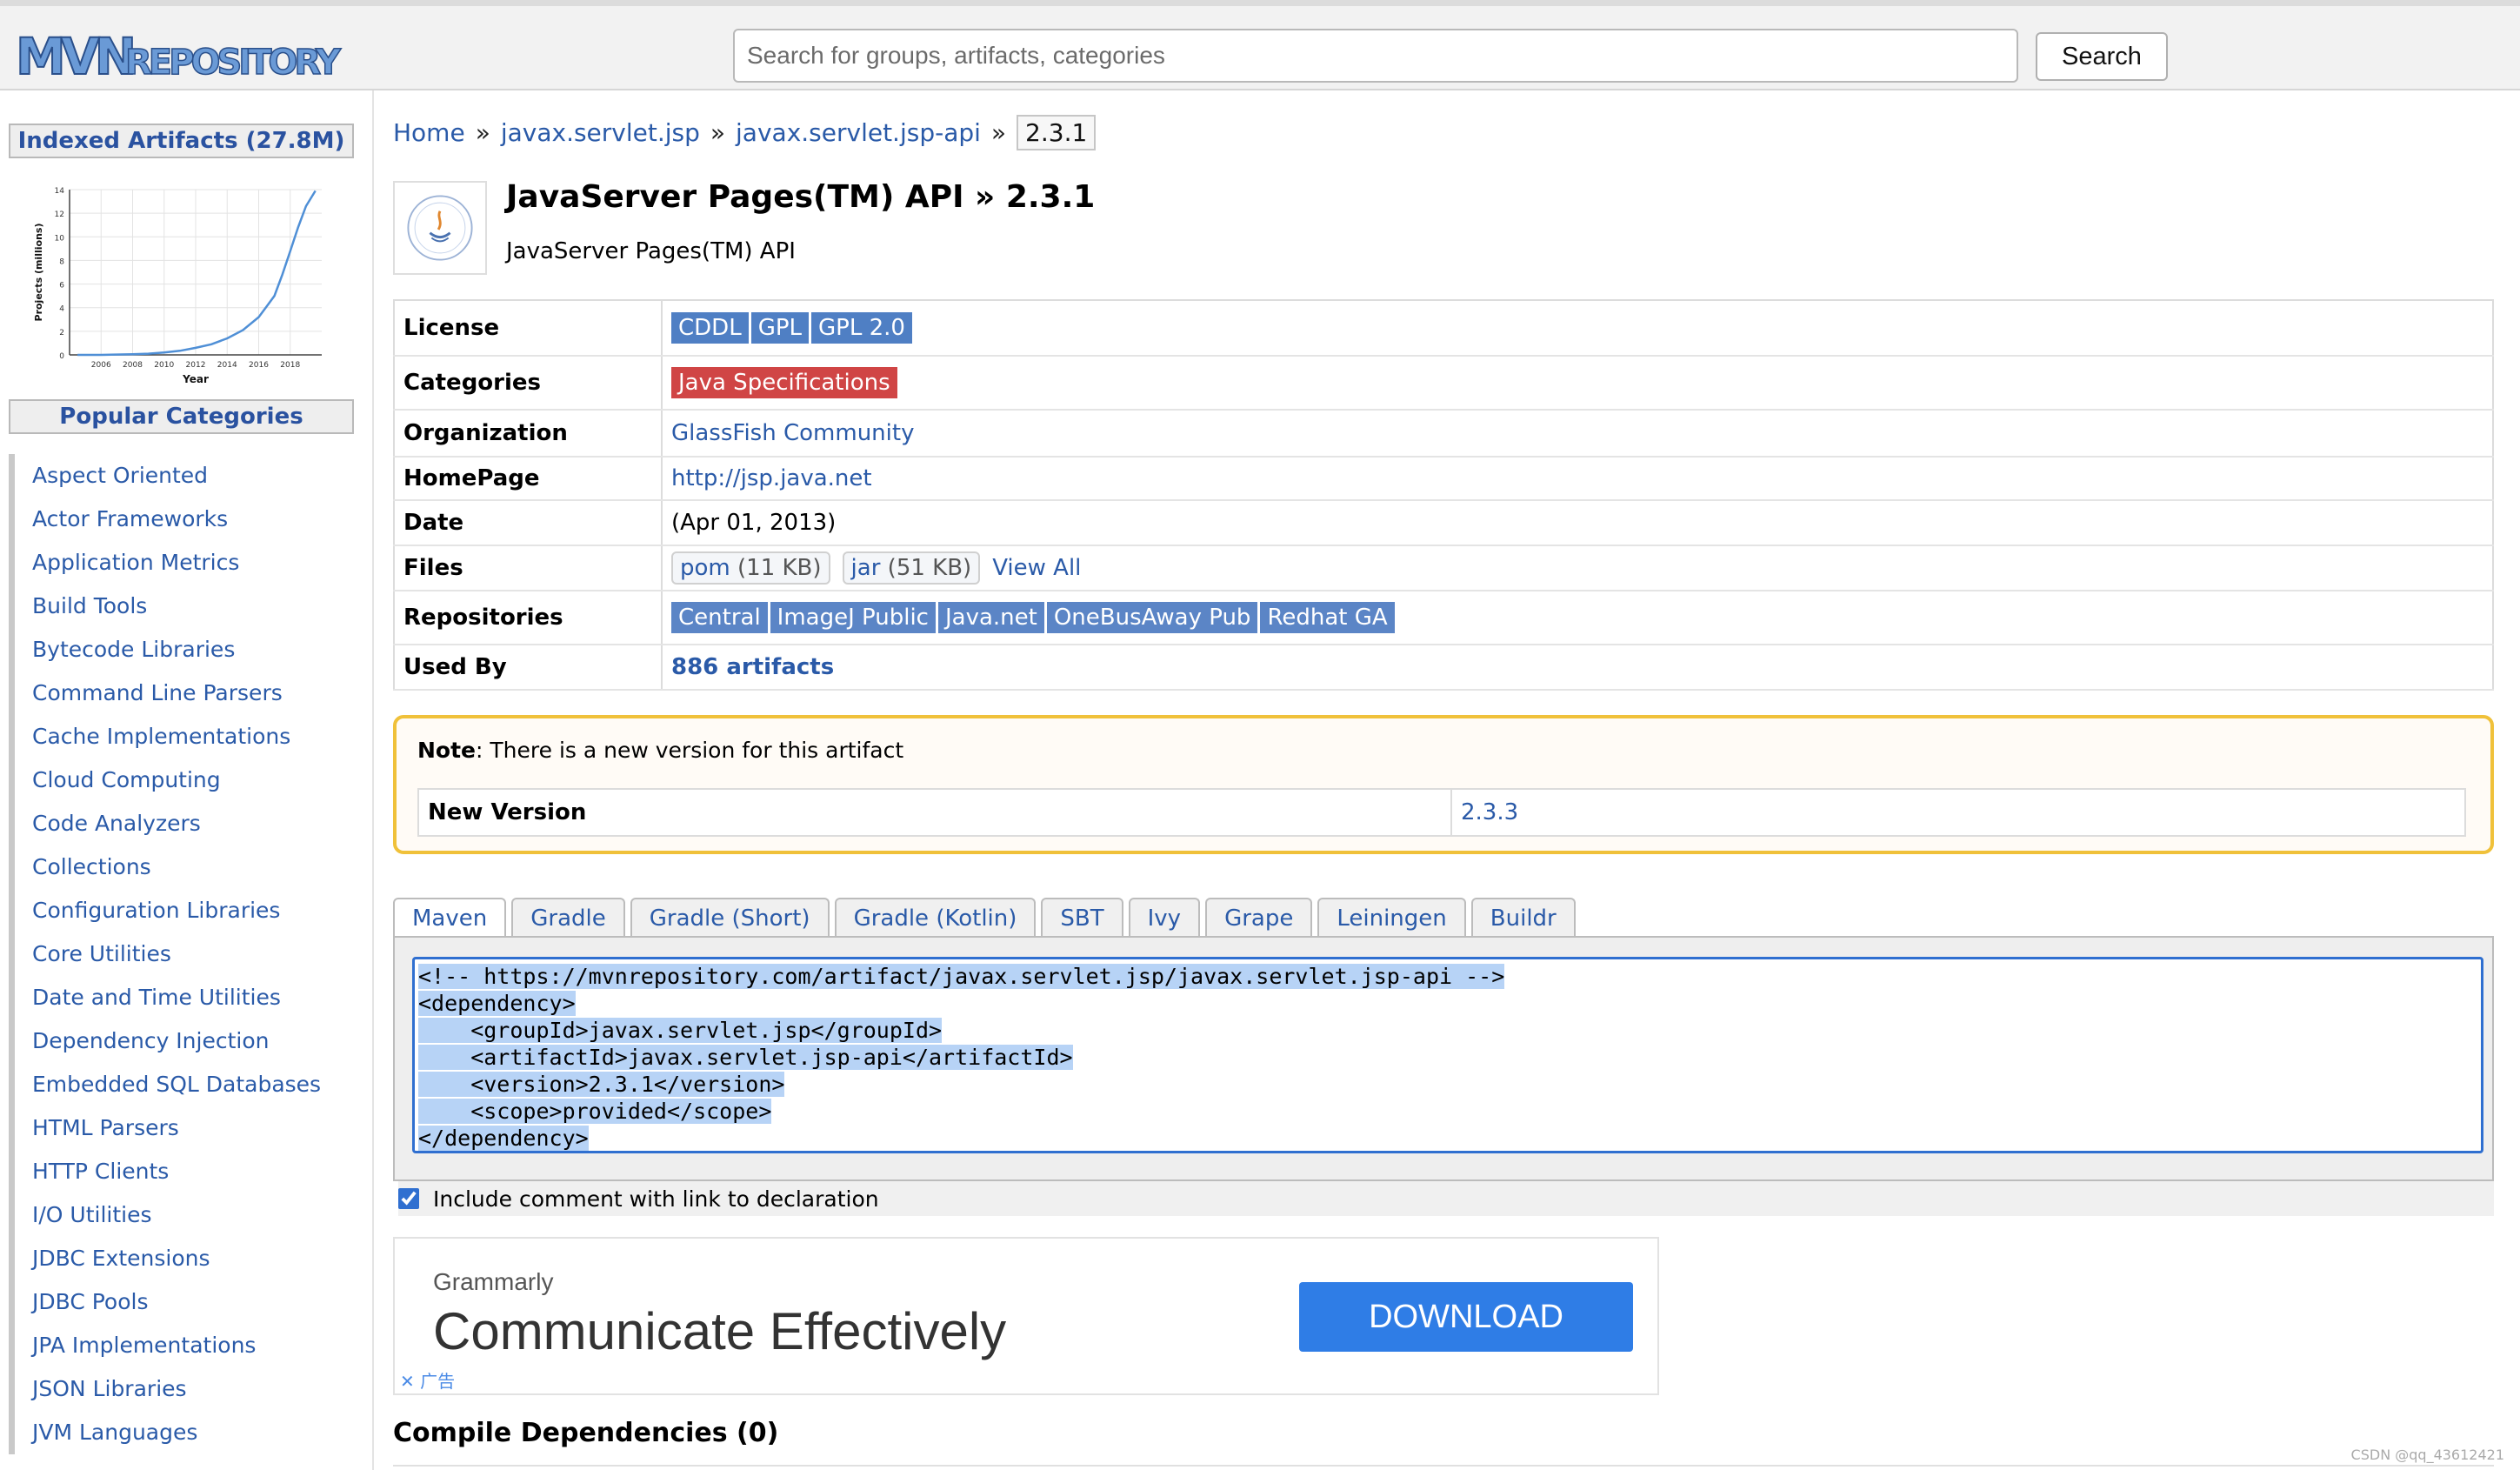 This screenshot has height=1470, width=2520. Describe the element at coordinates (1485, 812) in the screenshot. I see `new-version-link: 2.3.3` at that location.